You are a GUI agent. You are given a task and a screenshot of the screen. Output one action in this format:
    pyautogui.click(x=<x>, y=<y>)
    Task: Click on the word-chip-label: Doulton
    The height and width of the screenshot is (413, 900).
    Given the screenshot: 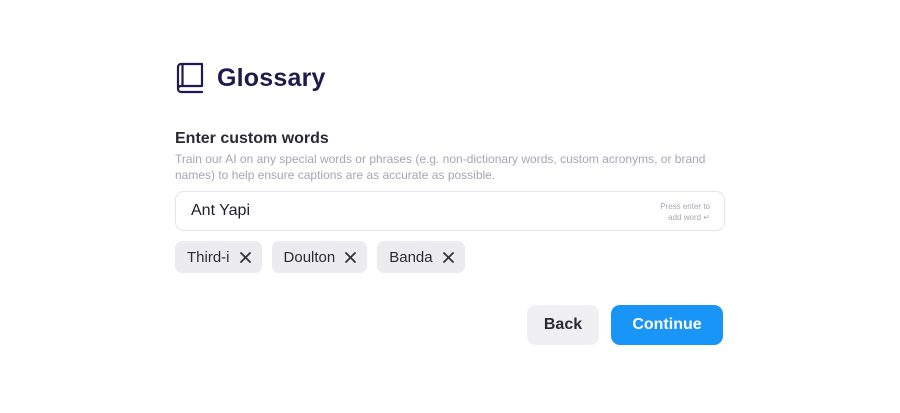 What is the action you would take?
    pyautogui.click(x=309, y=257)
    